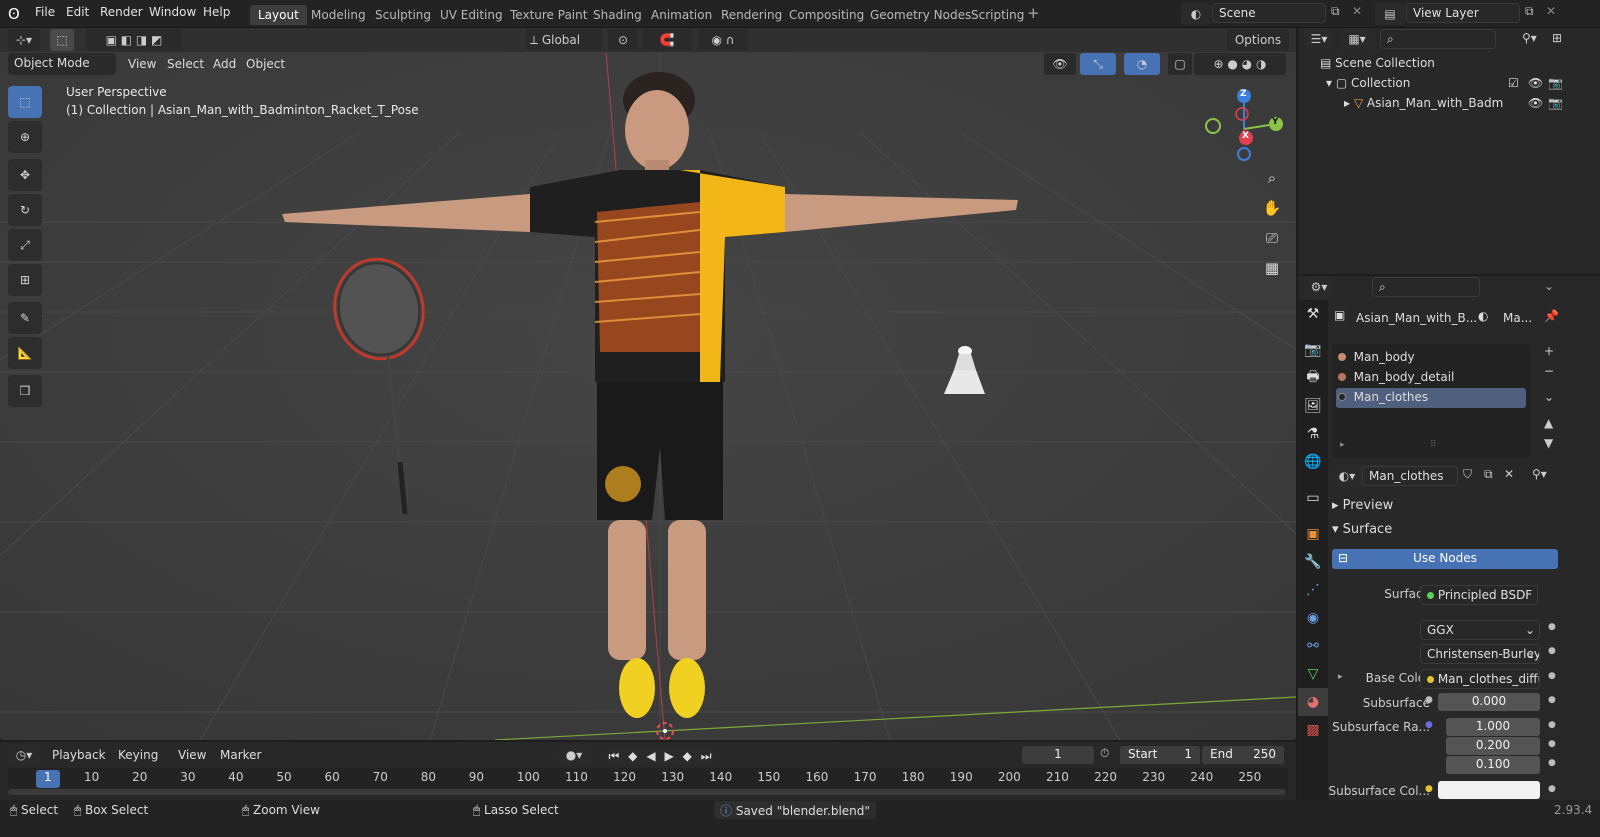 Image resolution: width=1600 pixels, height=837 pixels. What do you see at coordinates (1535, 103) in the screenshot?
I see `object-eye-icon: 👁` at bounding box center [1535, 103].